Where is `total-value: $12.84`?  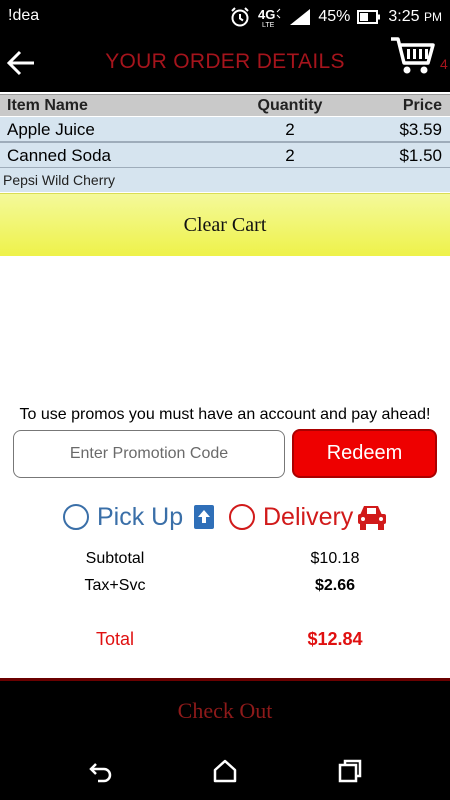 total-value: $12.84 is located at coordinates (335, 639).